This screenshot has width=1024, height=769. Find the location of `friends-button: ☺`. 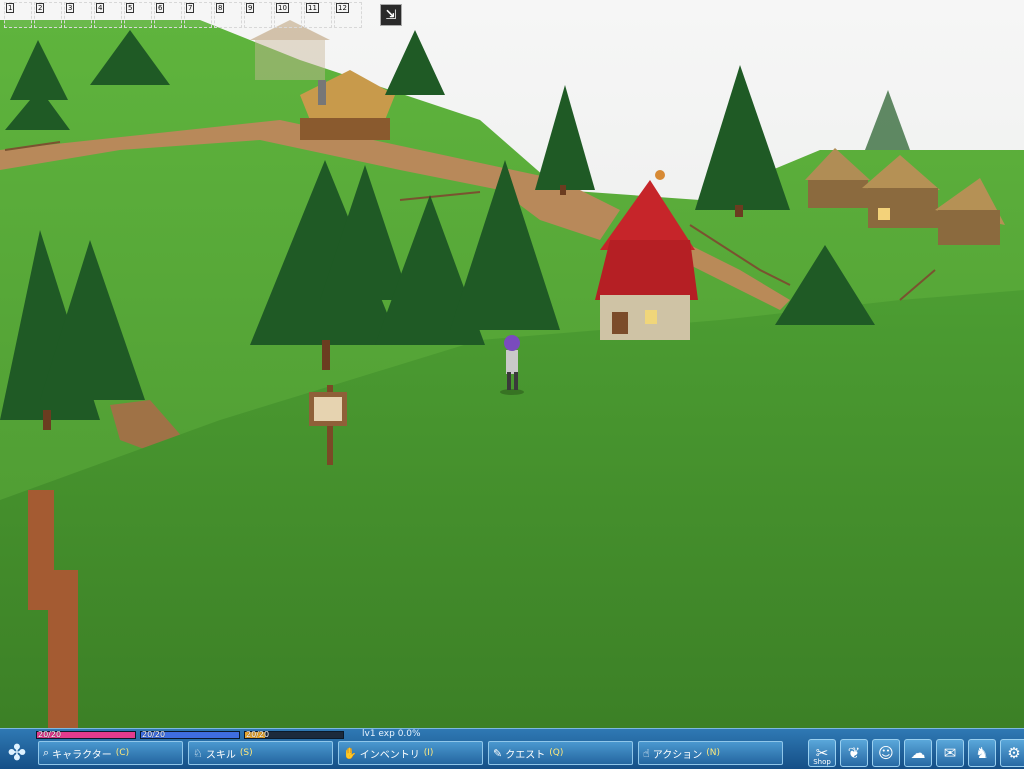

friends-button: ☺ is located at coordinates (886, 753).